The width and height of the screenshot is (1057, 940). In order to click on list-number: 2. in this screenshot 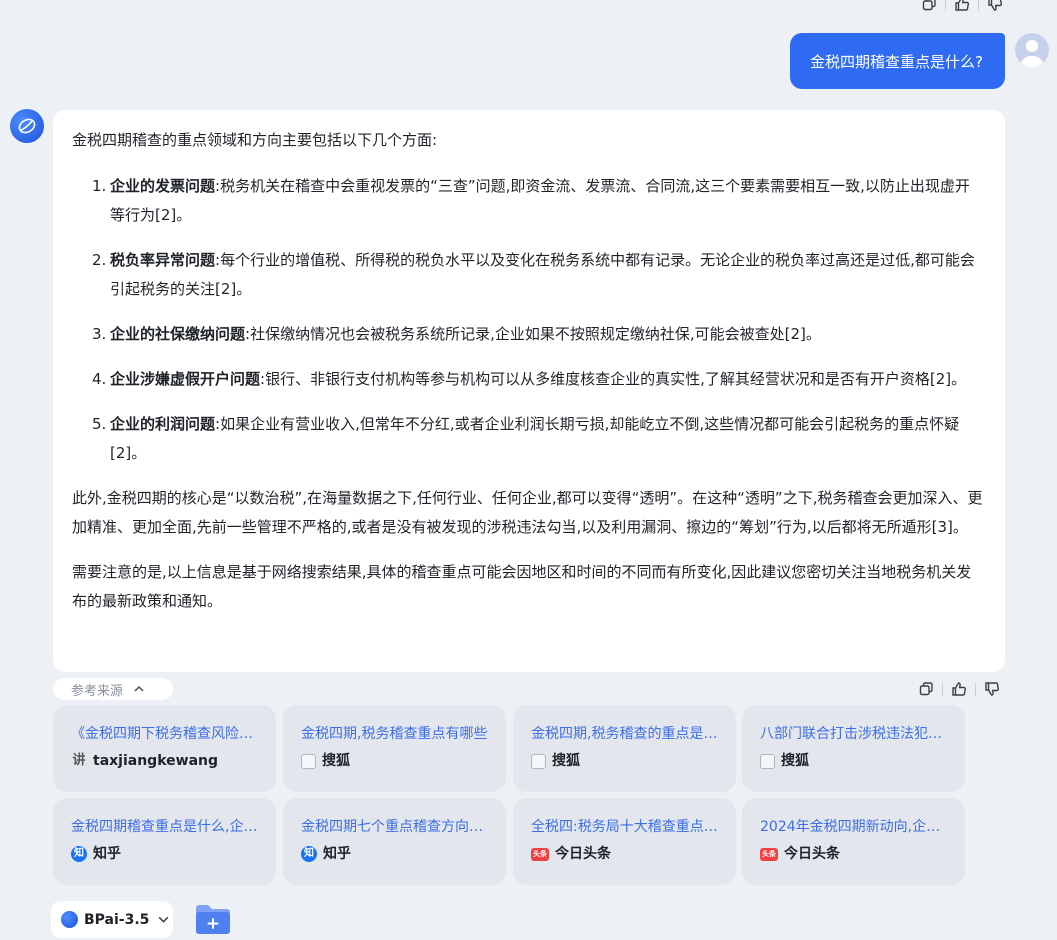, I will do `click(99, 260)`.